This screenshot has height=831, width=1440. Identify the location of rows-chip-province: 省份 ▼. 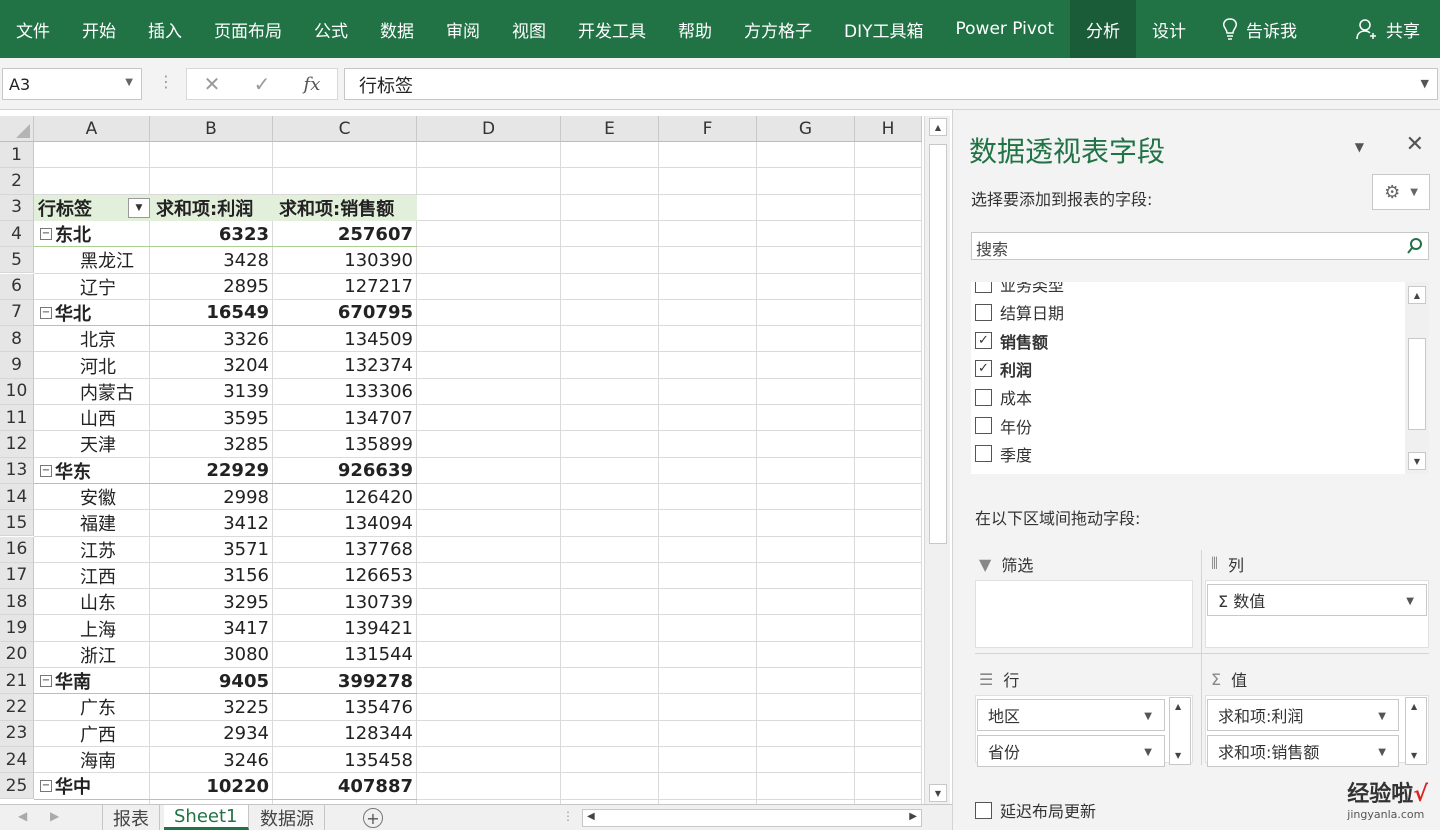
(1071, 751).